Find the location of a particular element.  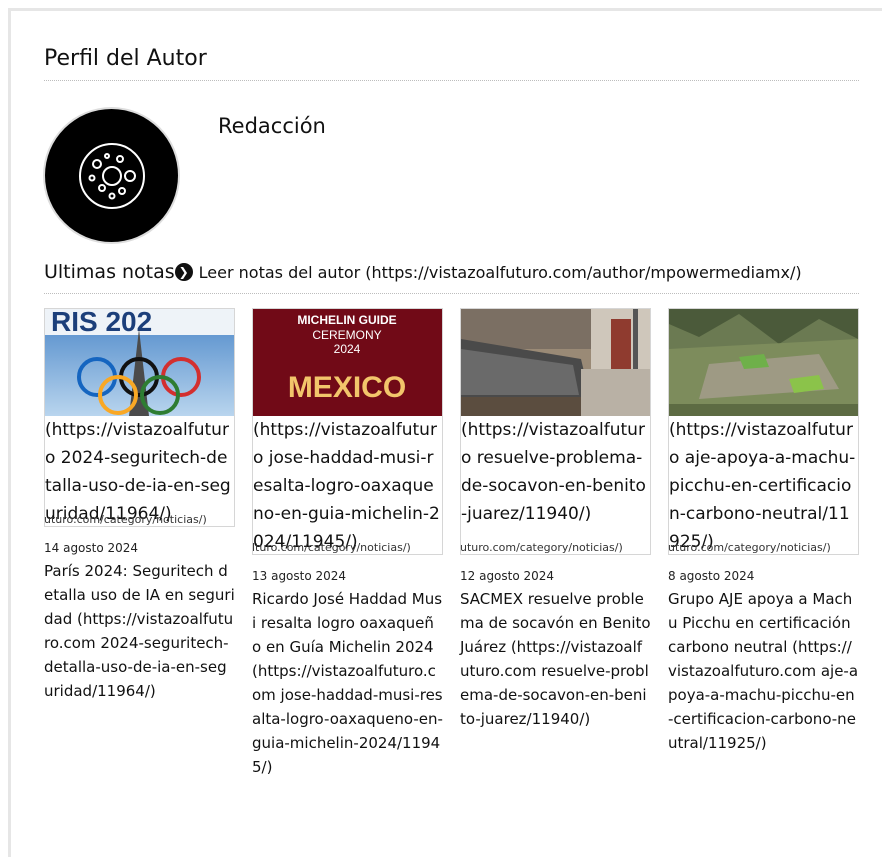

note-date: 12 agosto 2024 is located at coordinates (507, 576).